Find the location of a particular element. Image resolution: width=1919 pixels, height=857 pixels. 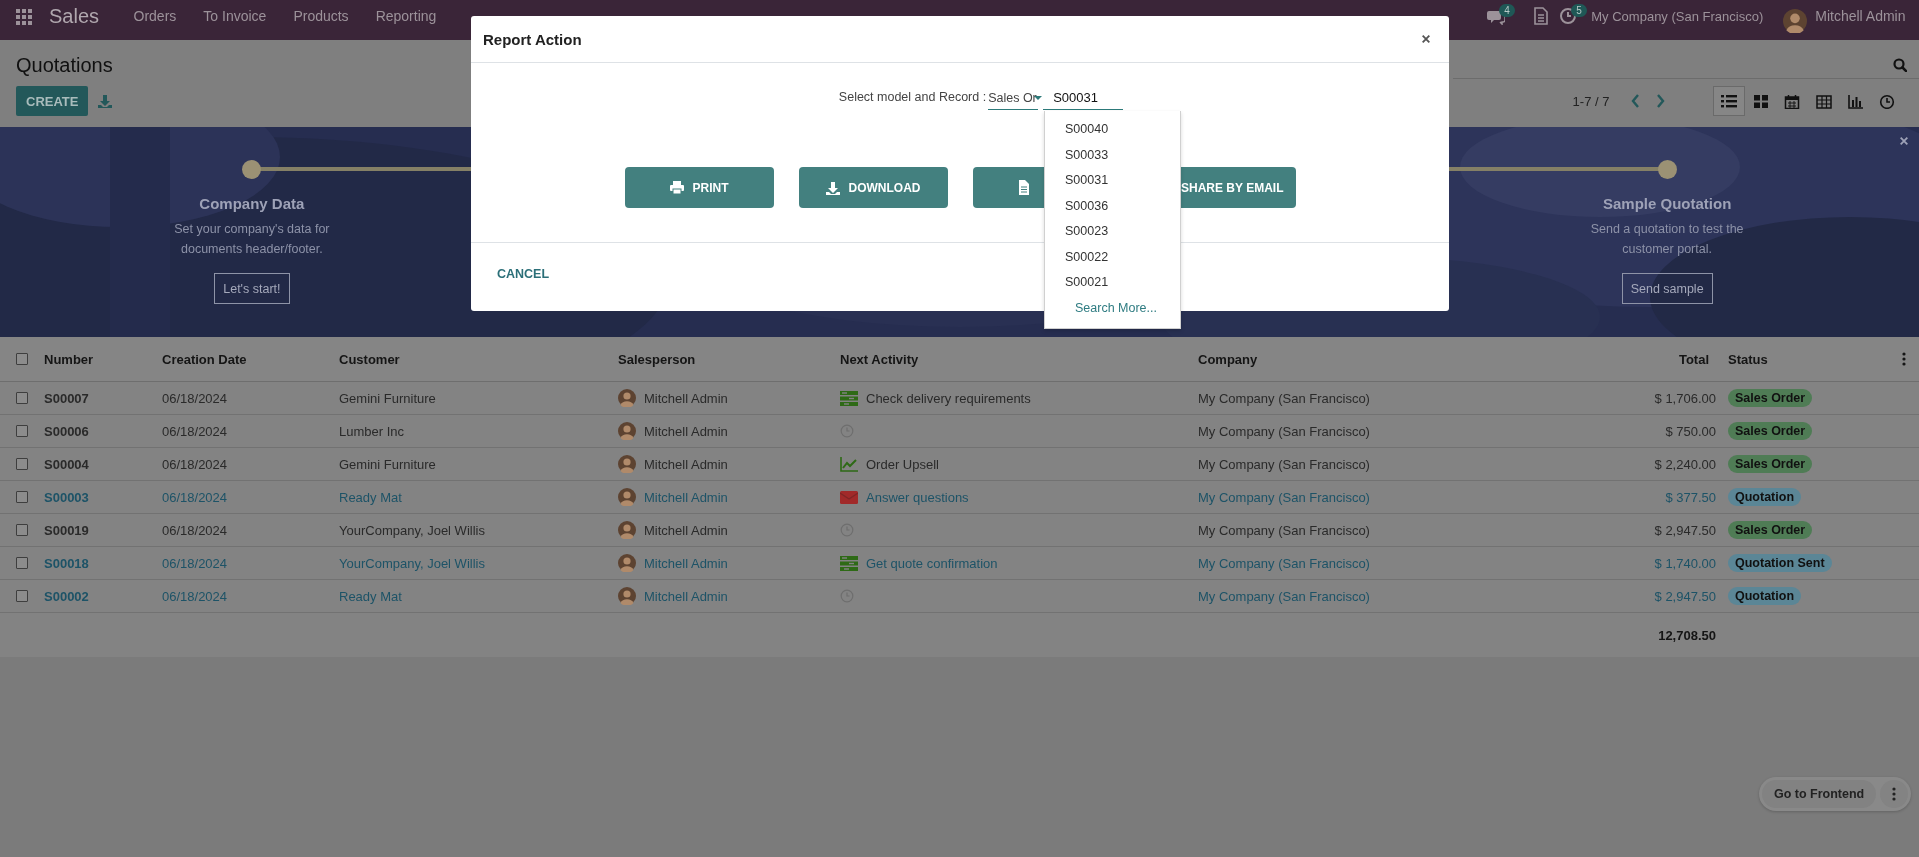

count-badge: 4 is located at coordinates (1507, 10).